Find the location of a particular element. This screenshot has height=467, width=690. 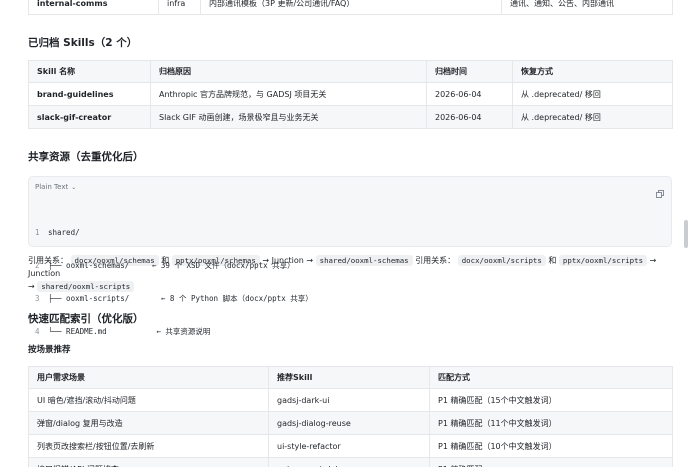

table-cell: ui-style-refactor is located at coordinates (349, 446).